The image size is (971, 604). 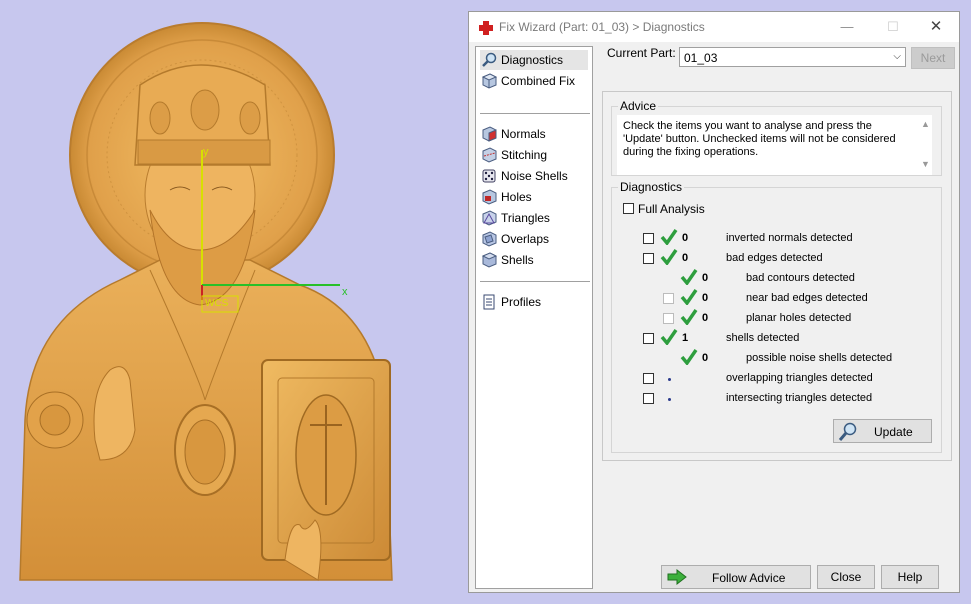 What do you see at coordinates (638, 106) in the screenshot?
I see `advice-title: Advice` at bounding box center [638, 106].